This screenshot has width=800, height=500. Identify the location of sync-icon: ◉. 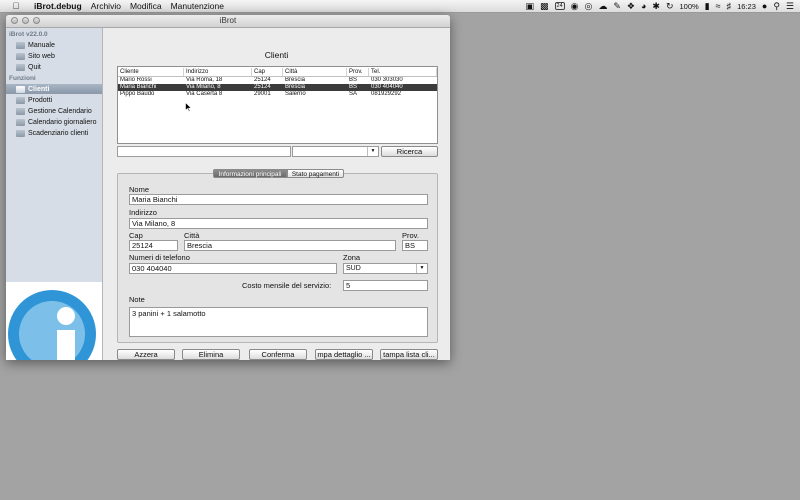
(575, 6).